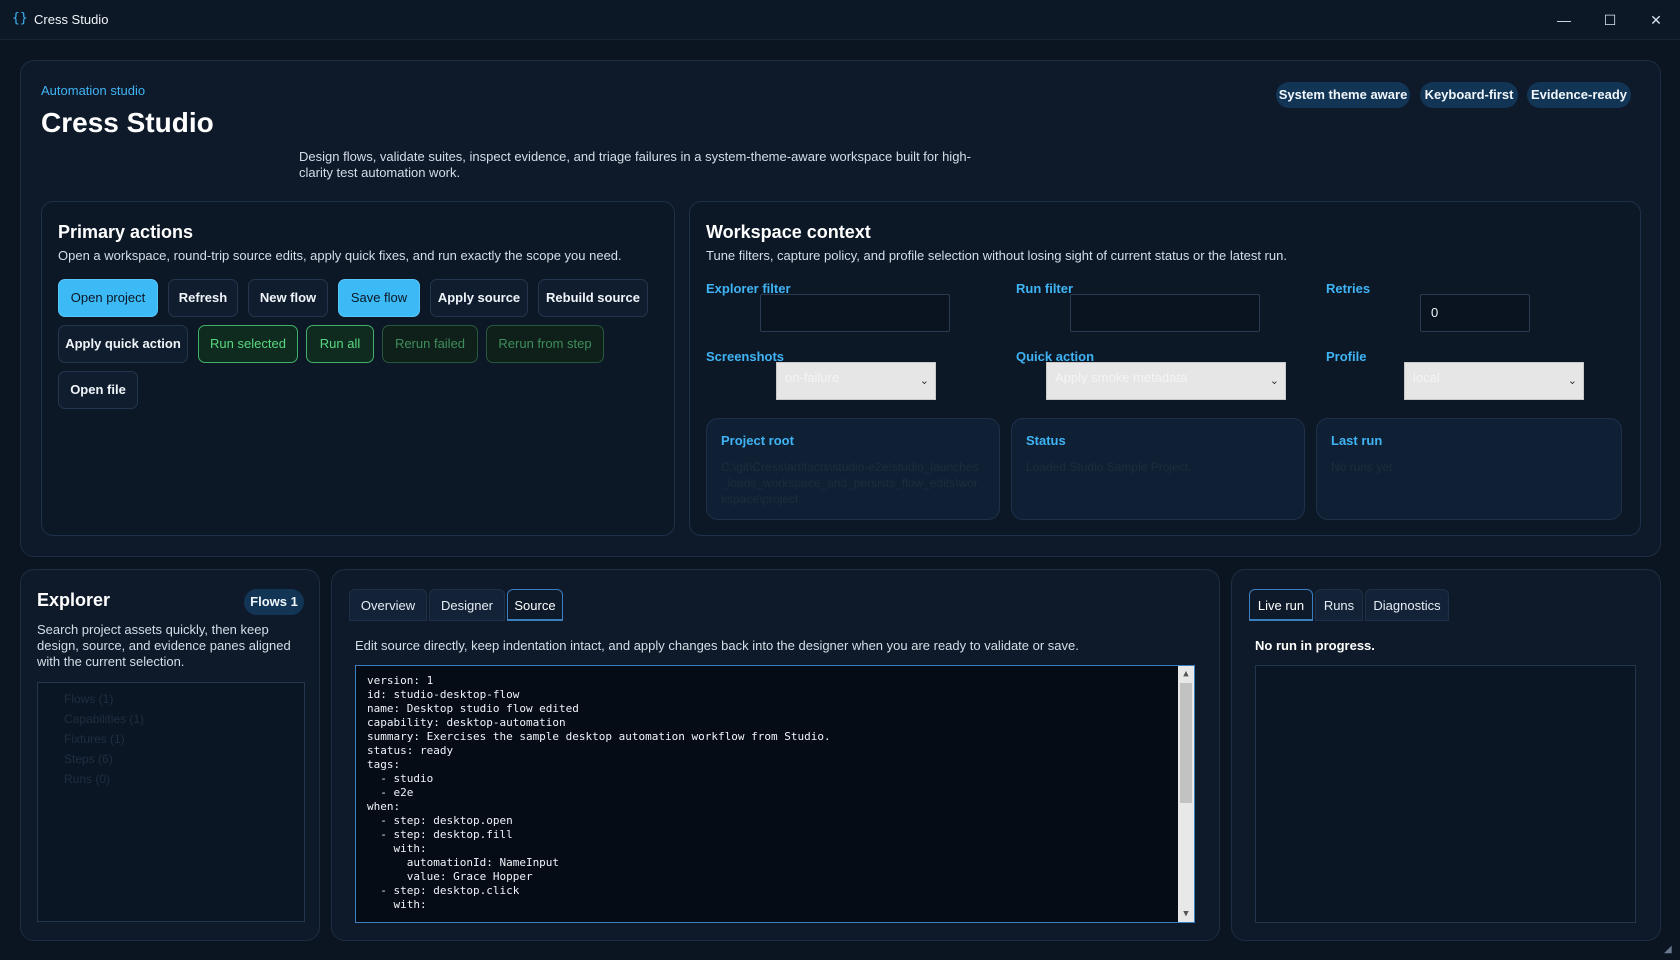 Image resolution: width=1680 pixels, height=960 pixels. Describe the element at coordinates (288, 298) in the screenshot. I see `new-flow-button: New flow` at that location.